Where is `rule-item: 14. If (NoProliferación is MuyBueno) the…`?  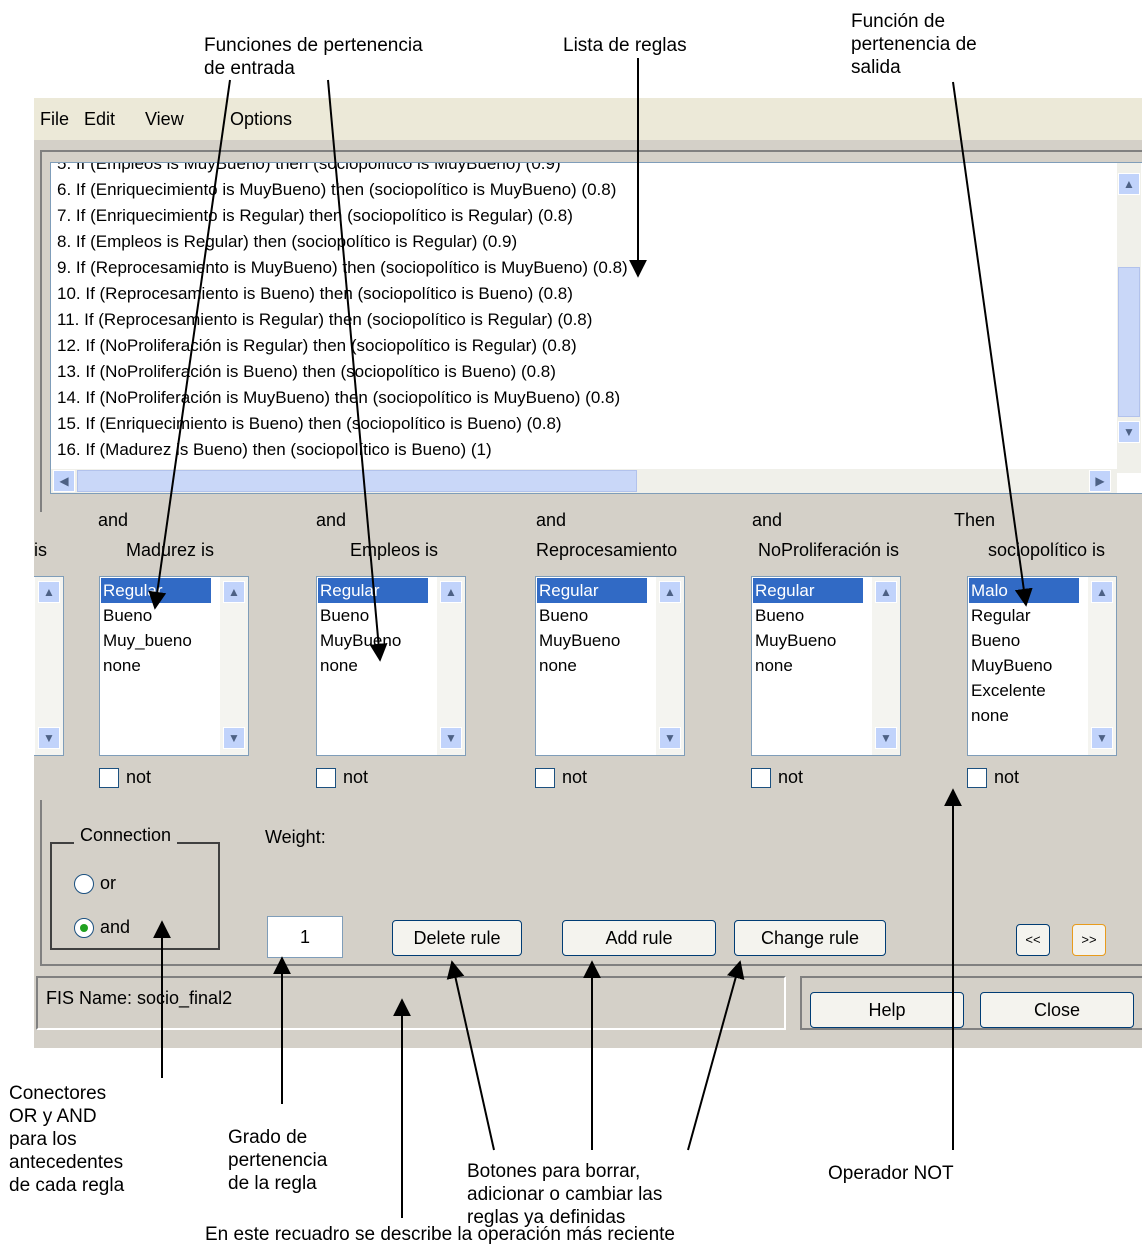 rule-item: 14. If (NoProliferación is MuyBueno) the… is located at coordinates (338, 398).